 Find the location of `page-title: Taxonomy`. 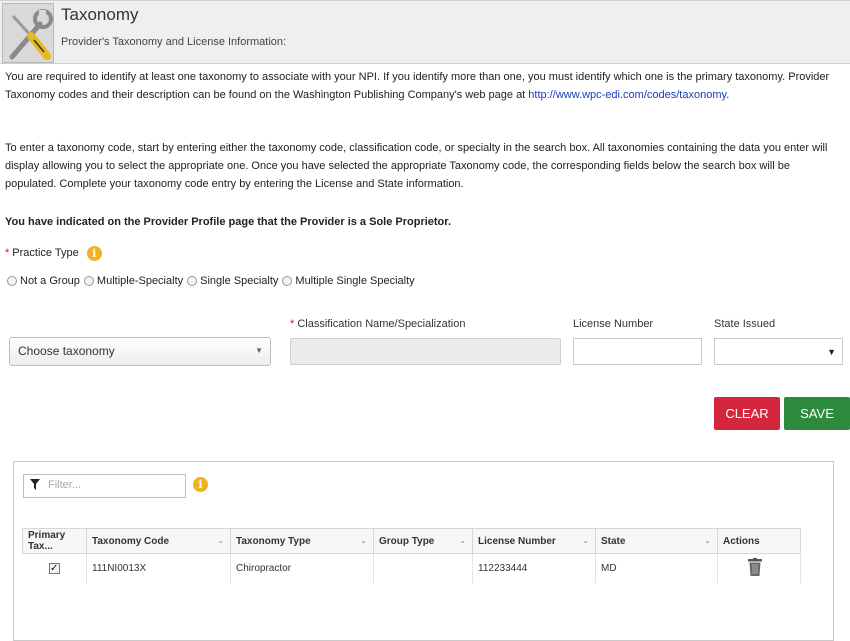

page-title: Taxonomy is located at coordinates (100, 14).